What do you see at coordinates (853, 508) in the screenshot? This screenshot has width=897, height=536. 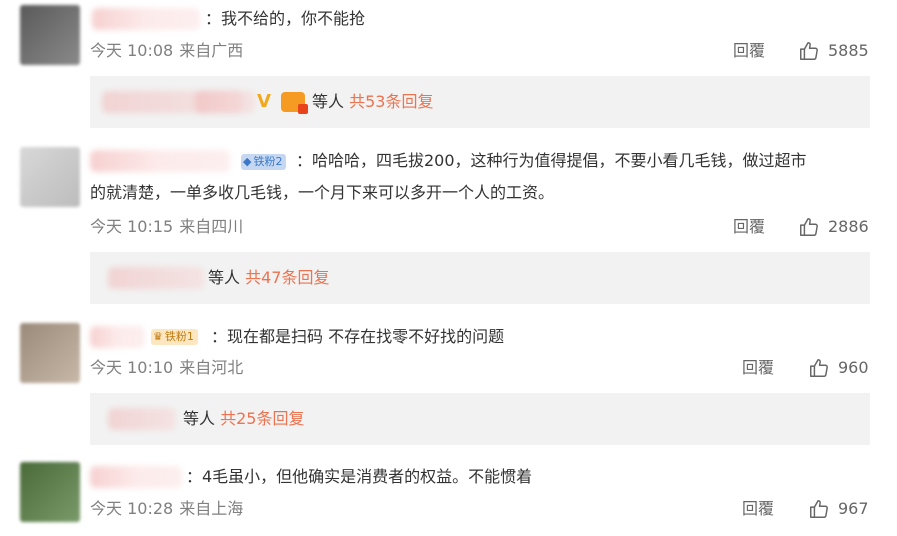 I see `like-count: 967` at bounding box center [853, 508].